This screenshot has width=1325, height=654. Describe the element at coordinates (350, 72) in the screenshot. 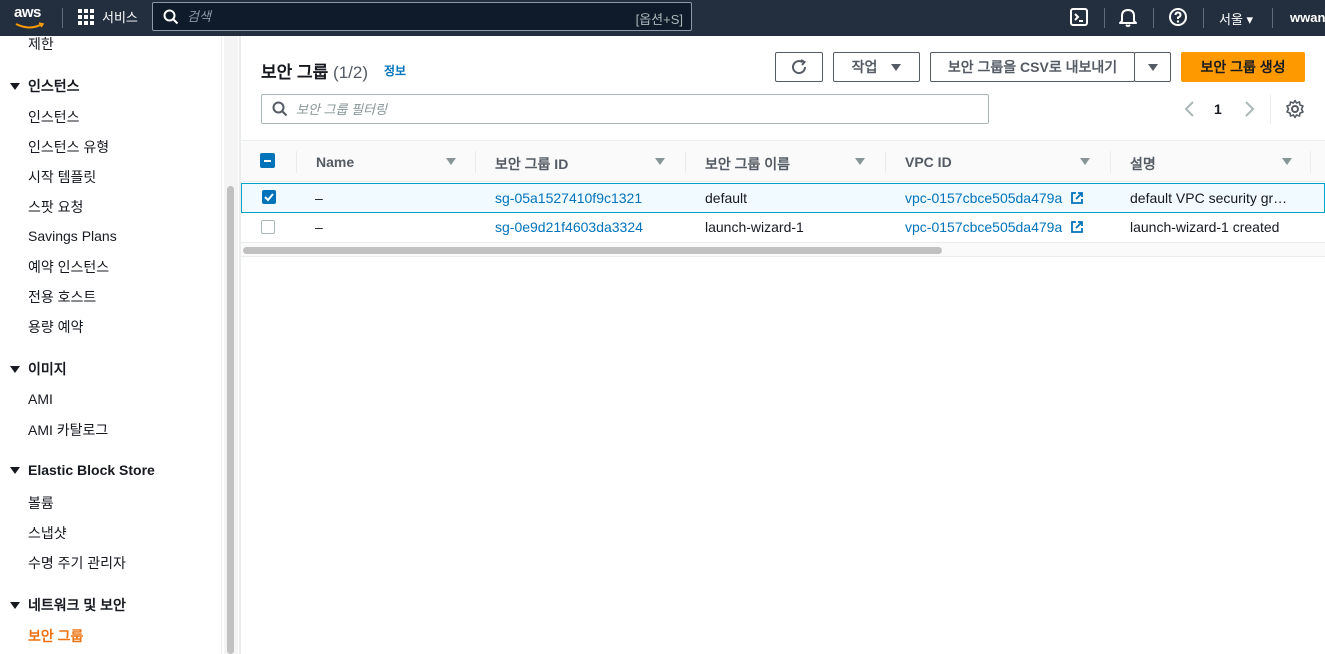

I see `selection-count: (1/2)` at that location.